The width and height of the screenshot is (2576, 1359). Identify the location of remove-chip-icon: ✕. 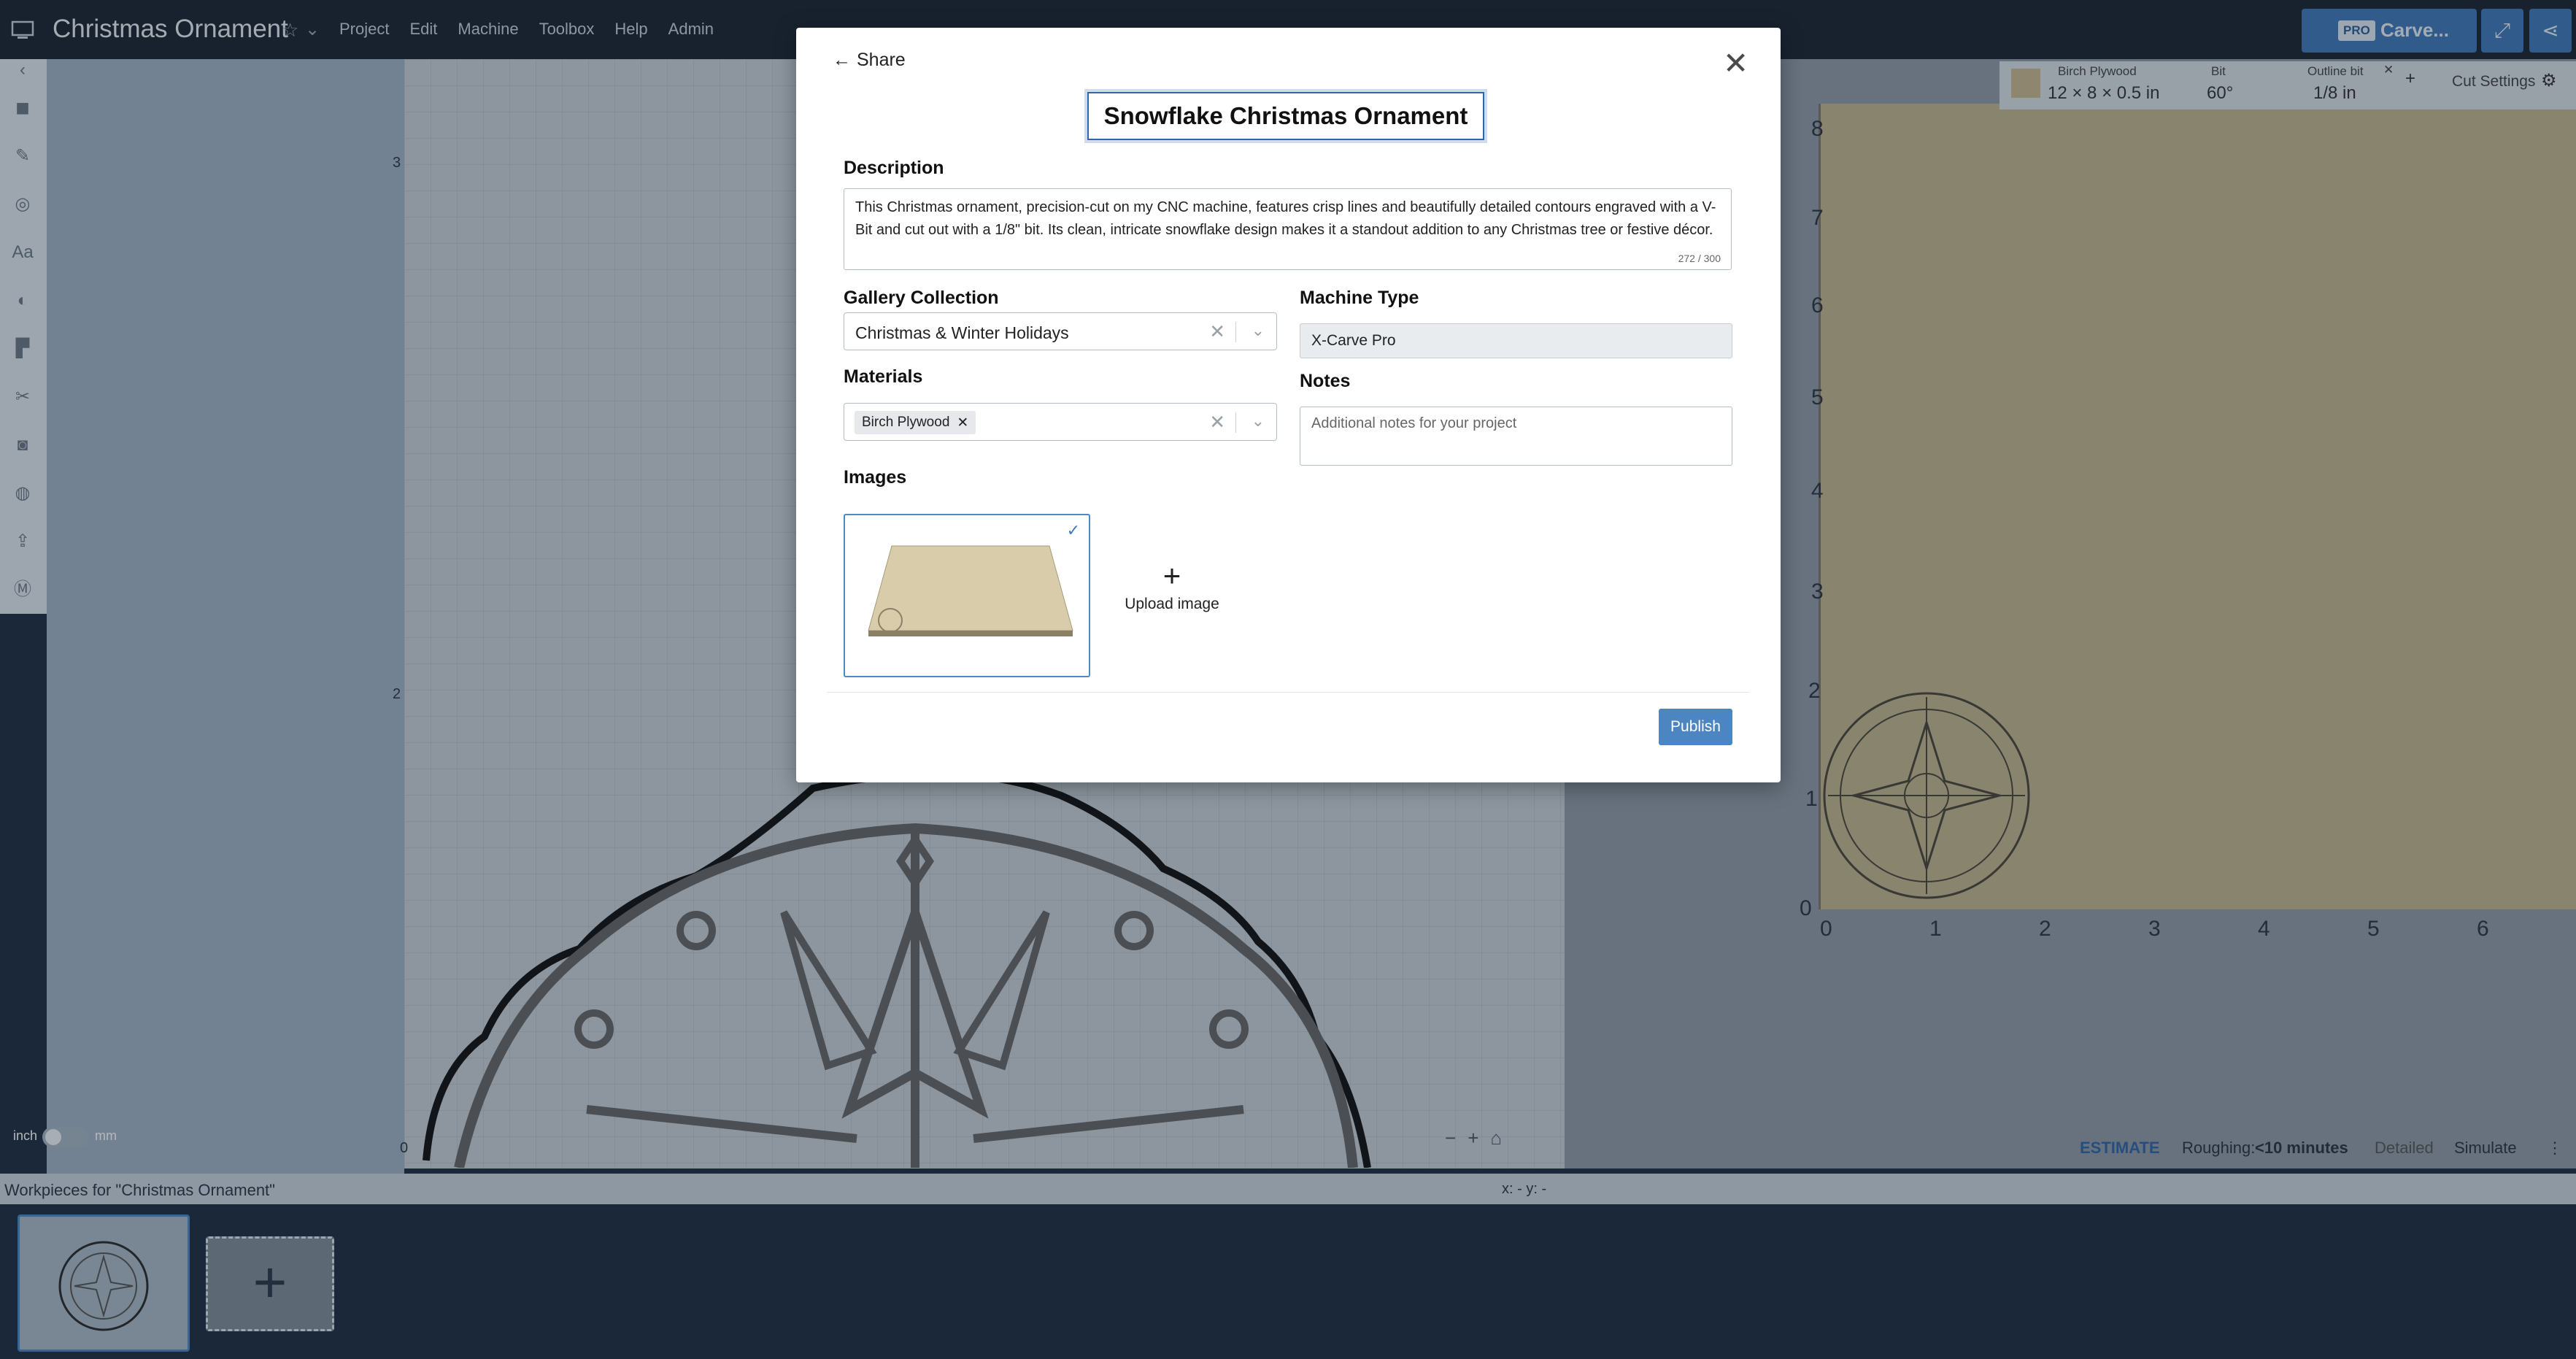
(963, 423).